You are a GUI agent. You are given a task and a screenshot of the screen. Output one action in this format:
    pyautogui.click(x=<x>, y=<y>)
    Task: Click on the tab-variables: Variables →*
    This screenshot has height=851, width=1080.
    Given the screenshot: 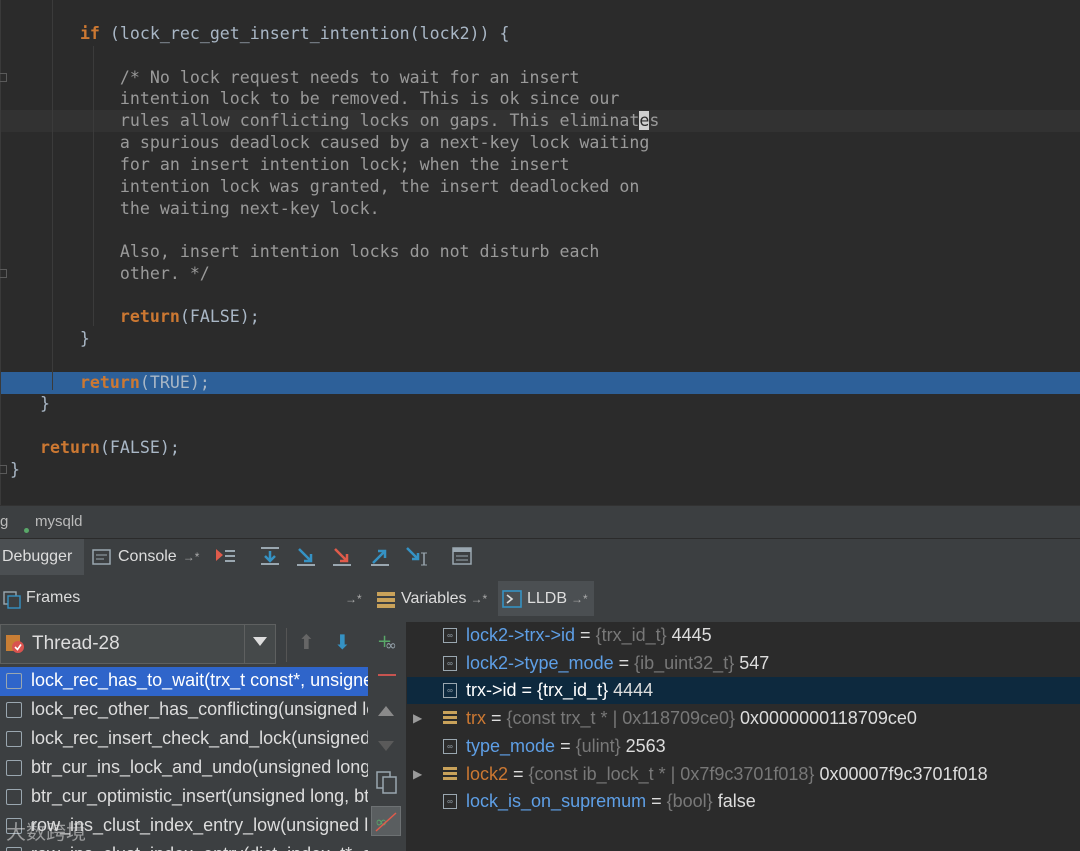 What is the action you would take?
    pyautogui.click(x=432, y=598)
    